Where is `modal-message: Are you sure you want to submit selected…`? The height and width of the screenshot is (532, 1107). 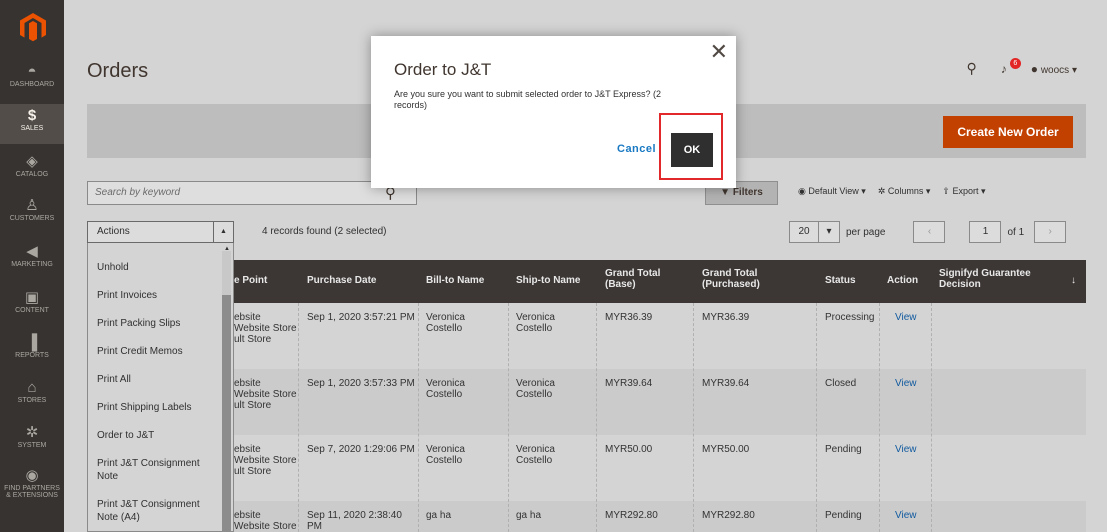 modal-message: Are you sure you want to submit selected… is located at coordinates (527, 99).